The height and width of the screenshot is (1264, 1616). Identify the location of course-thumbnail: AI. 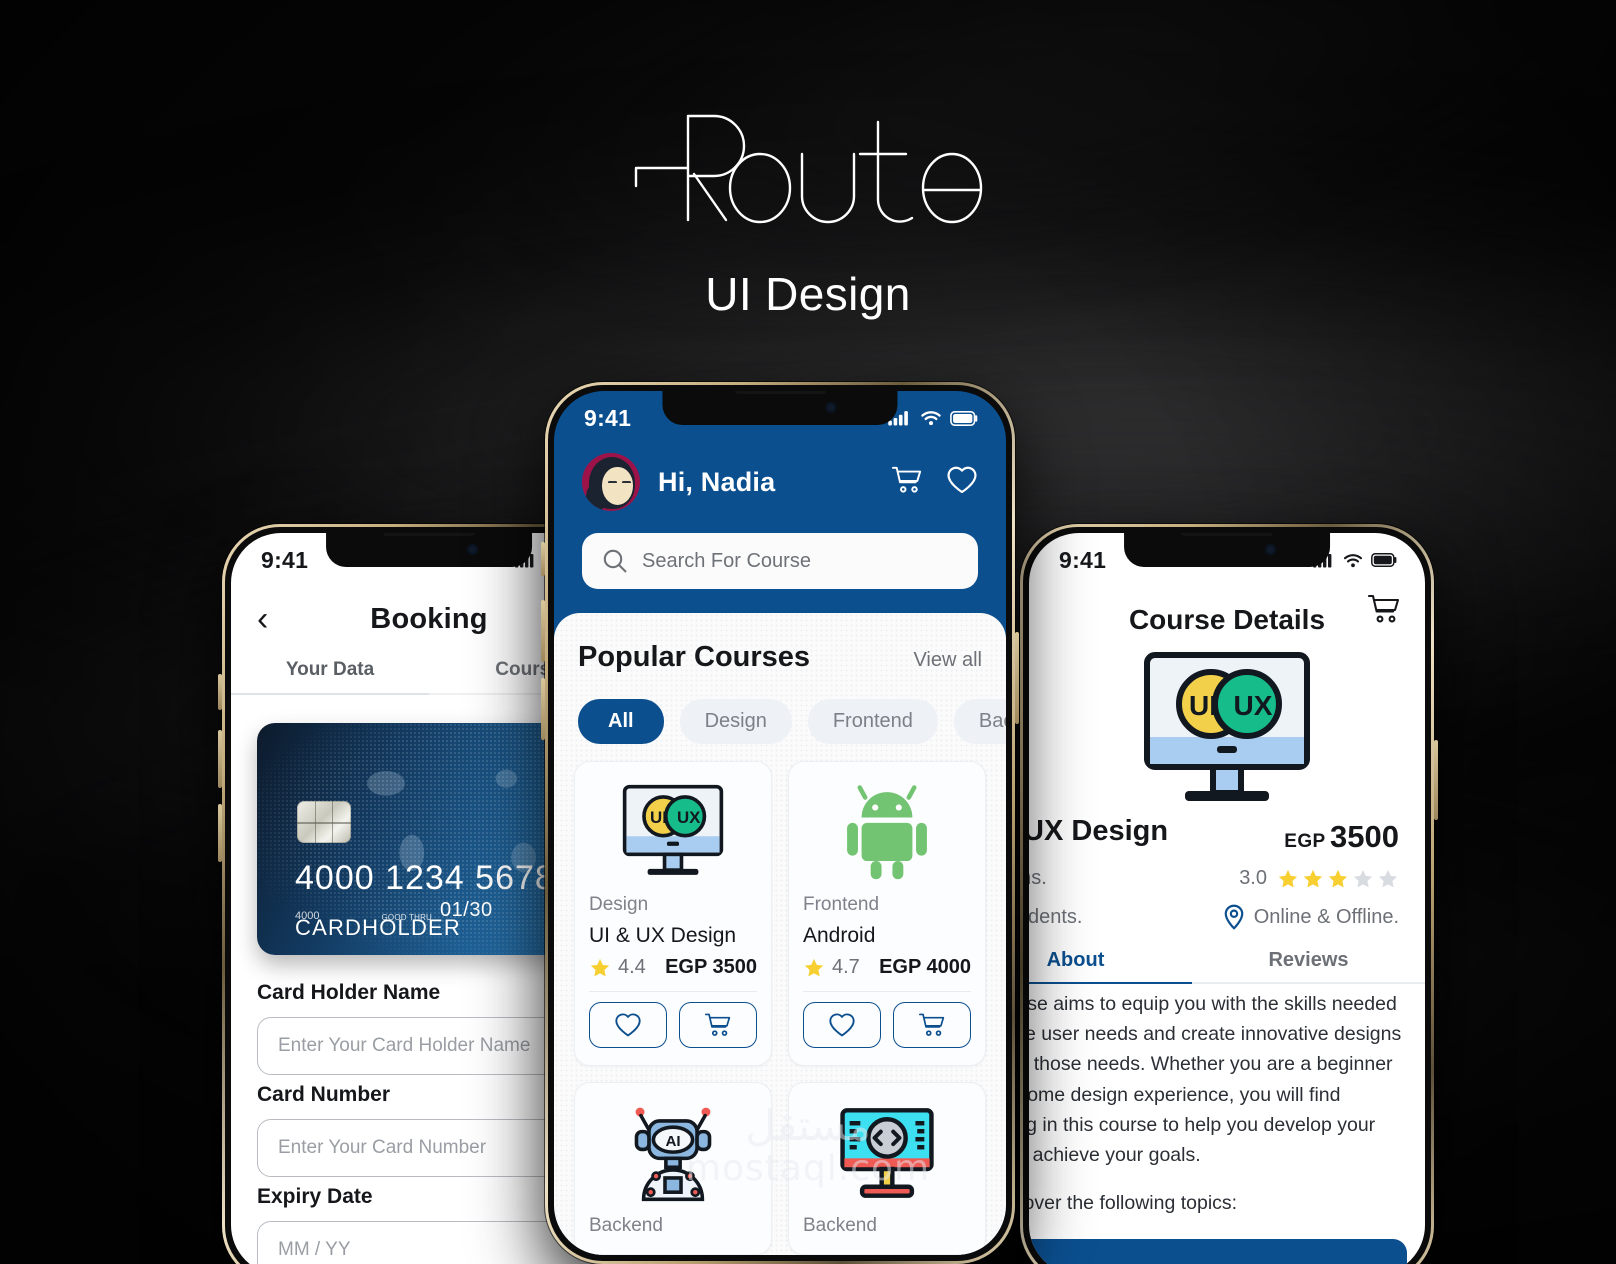
(673, 1153).